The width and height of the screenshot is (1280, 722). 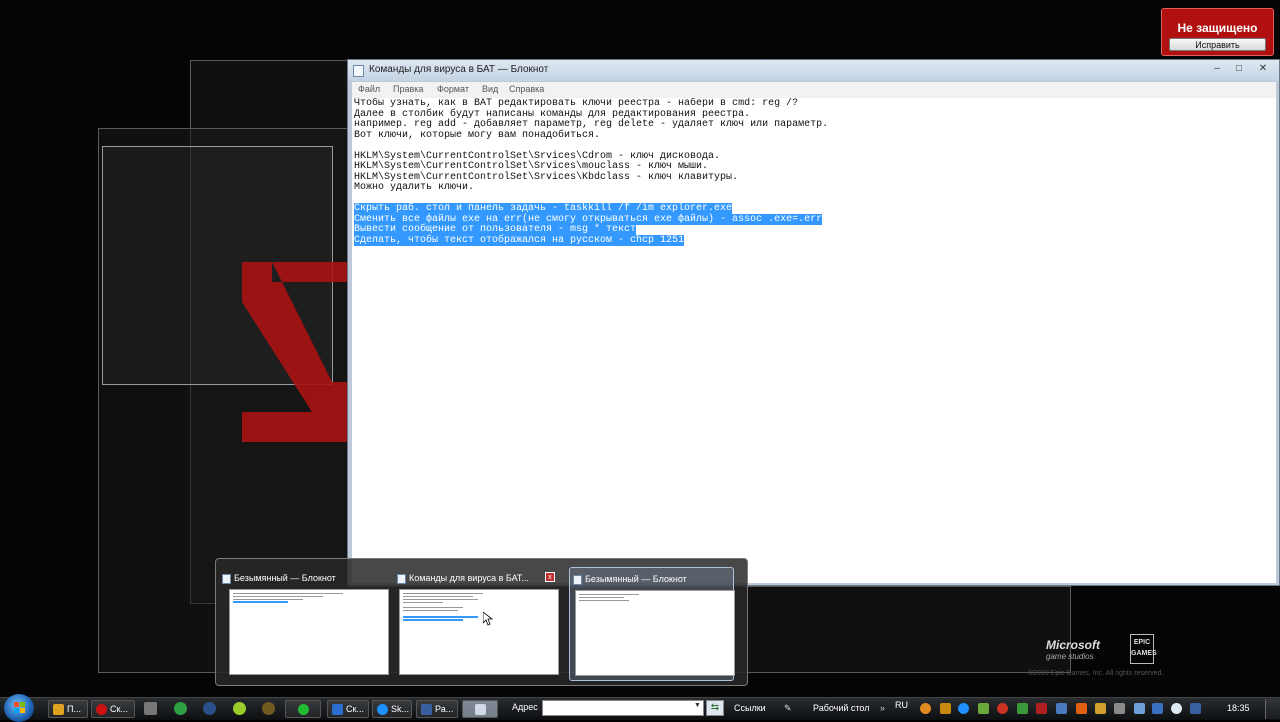 I want to click on tray-update-icon, so click(x=1157, y=708).